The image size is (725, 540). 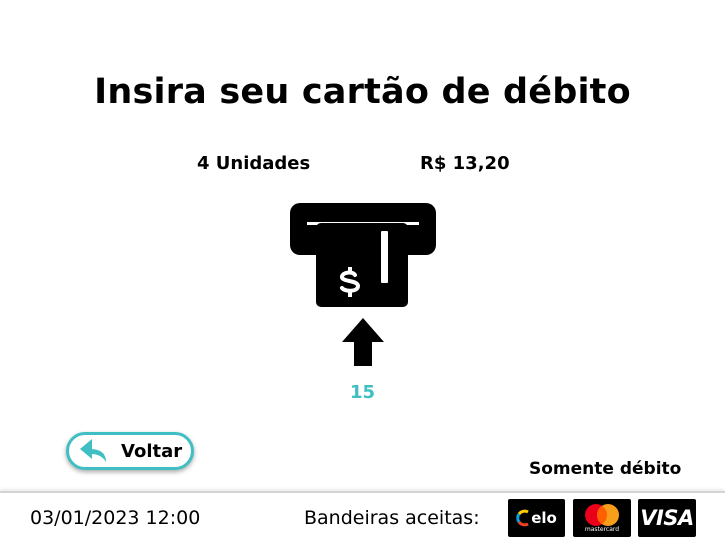 What do you see at coordinates (363, 342) in the screenshot?
I see `arrow-up-icon` at bounding box center [363, 342].